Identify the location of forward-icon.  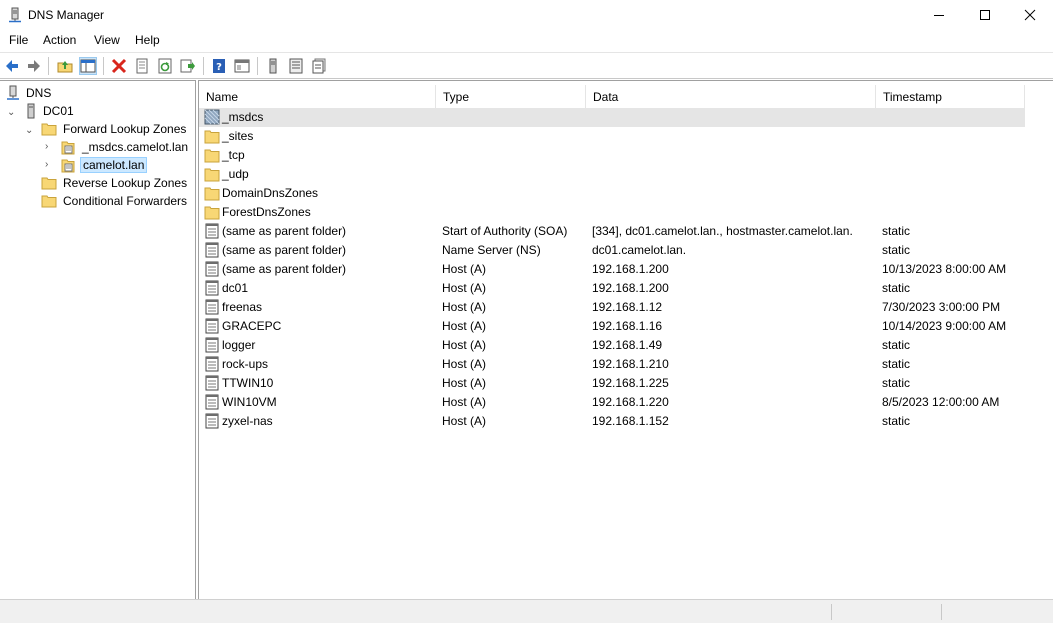
(34, 66).